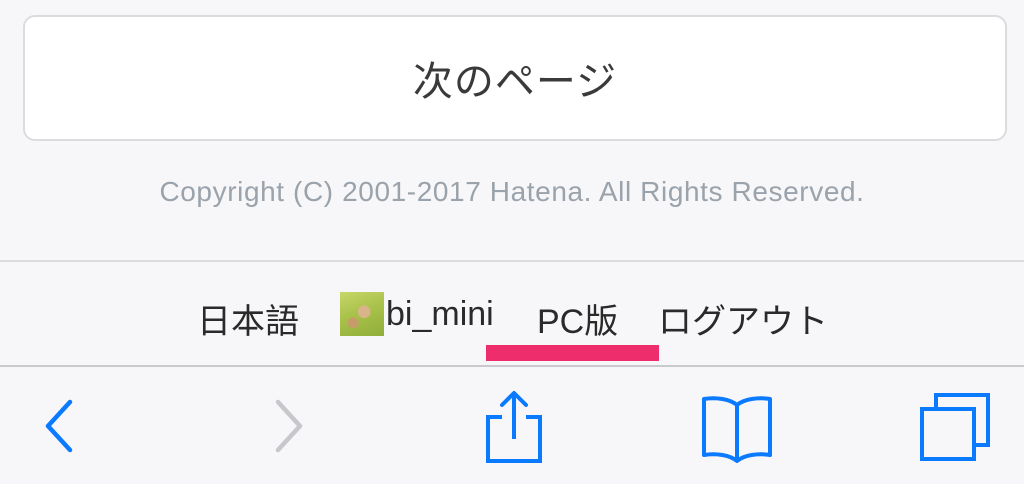  I want to click on language-link: 日本語, so click(248, 318).